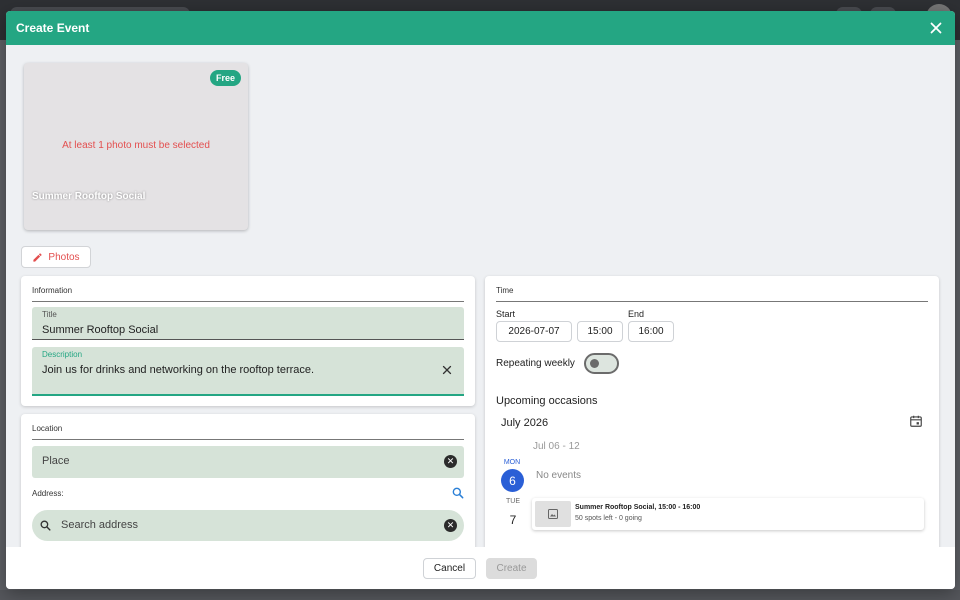  What do you see at coordinates (636, 314) in the screenshot?
I see `end-label: End` at bounding box center [636, 314].